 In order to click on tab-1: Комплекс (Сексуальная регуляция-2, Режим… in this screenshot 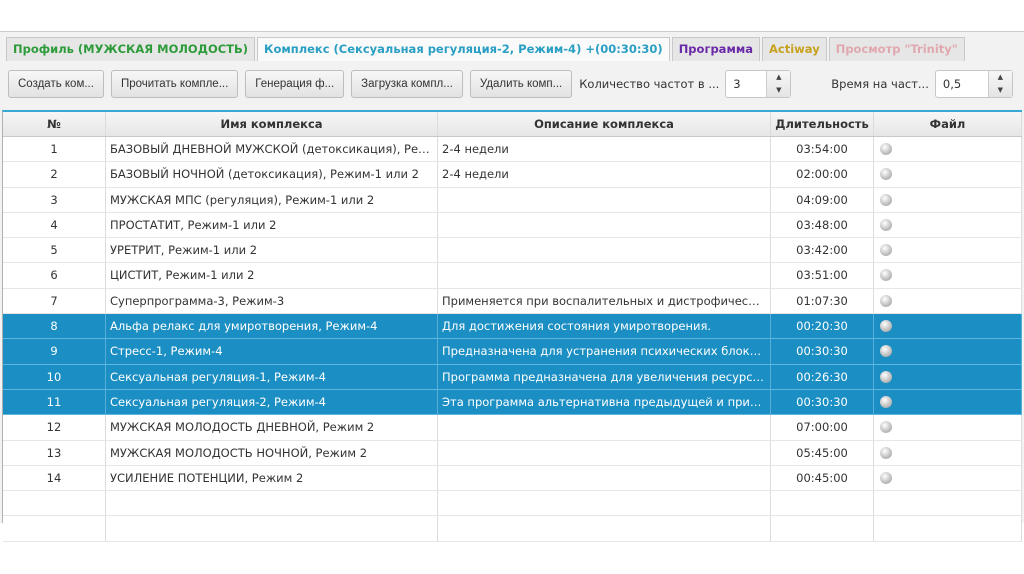, I will do `click(463, 49)`.